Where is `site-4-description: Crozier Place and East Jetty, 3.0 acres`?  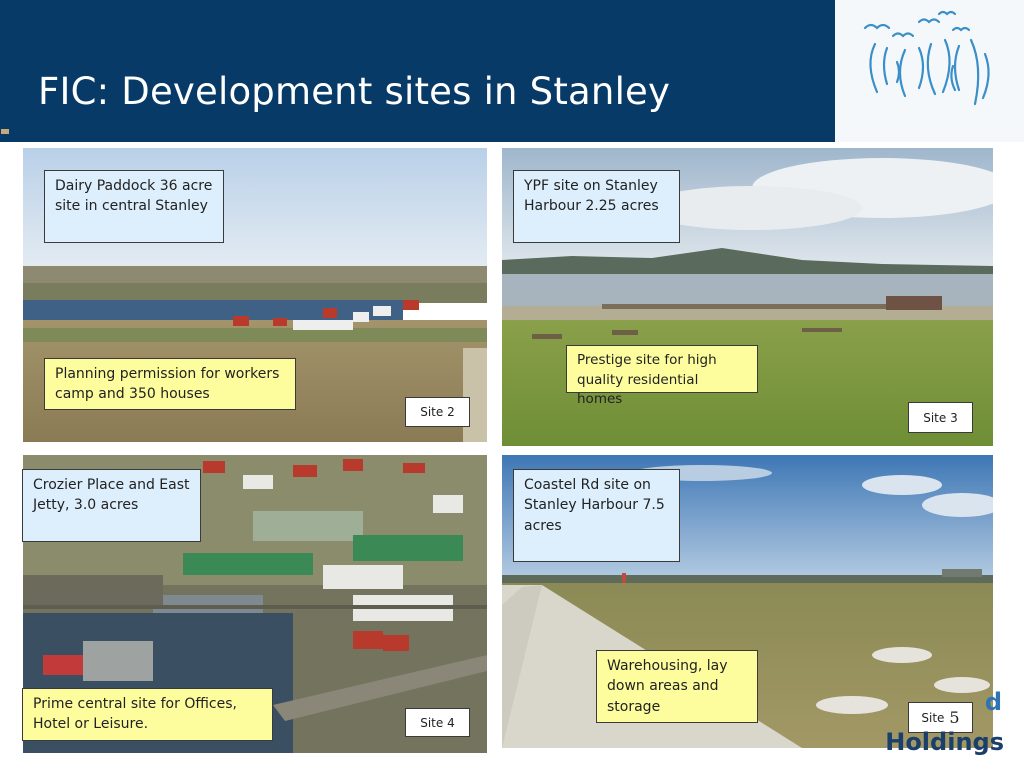
site-4-description: Crozier Place and East Jetty, 3.0 acres is located at coordinates (111, 505).